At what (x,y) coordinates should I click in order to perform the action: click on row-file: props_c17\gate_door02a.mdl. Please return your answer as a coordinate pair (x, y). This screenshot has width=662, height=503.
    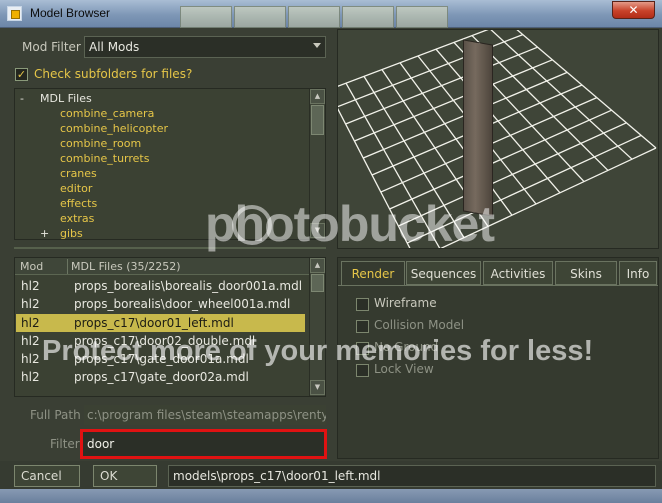
    Looking at the image, I should click on (161, 377).